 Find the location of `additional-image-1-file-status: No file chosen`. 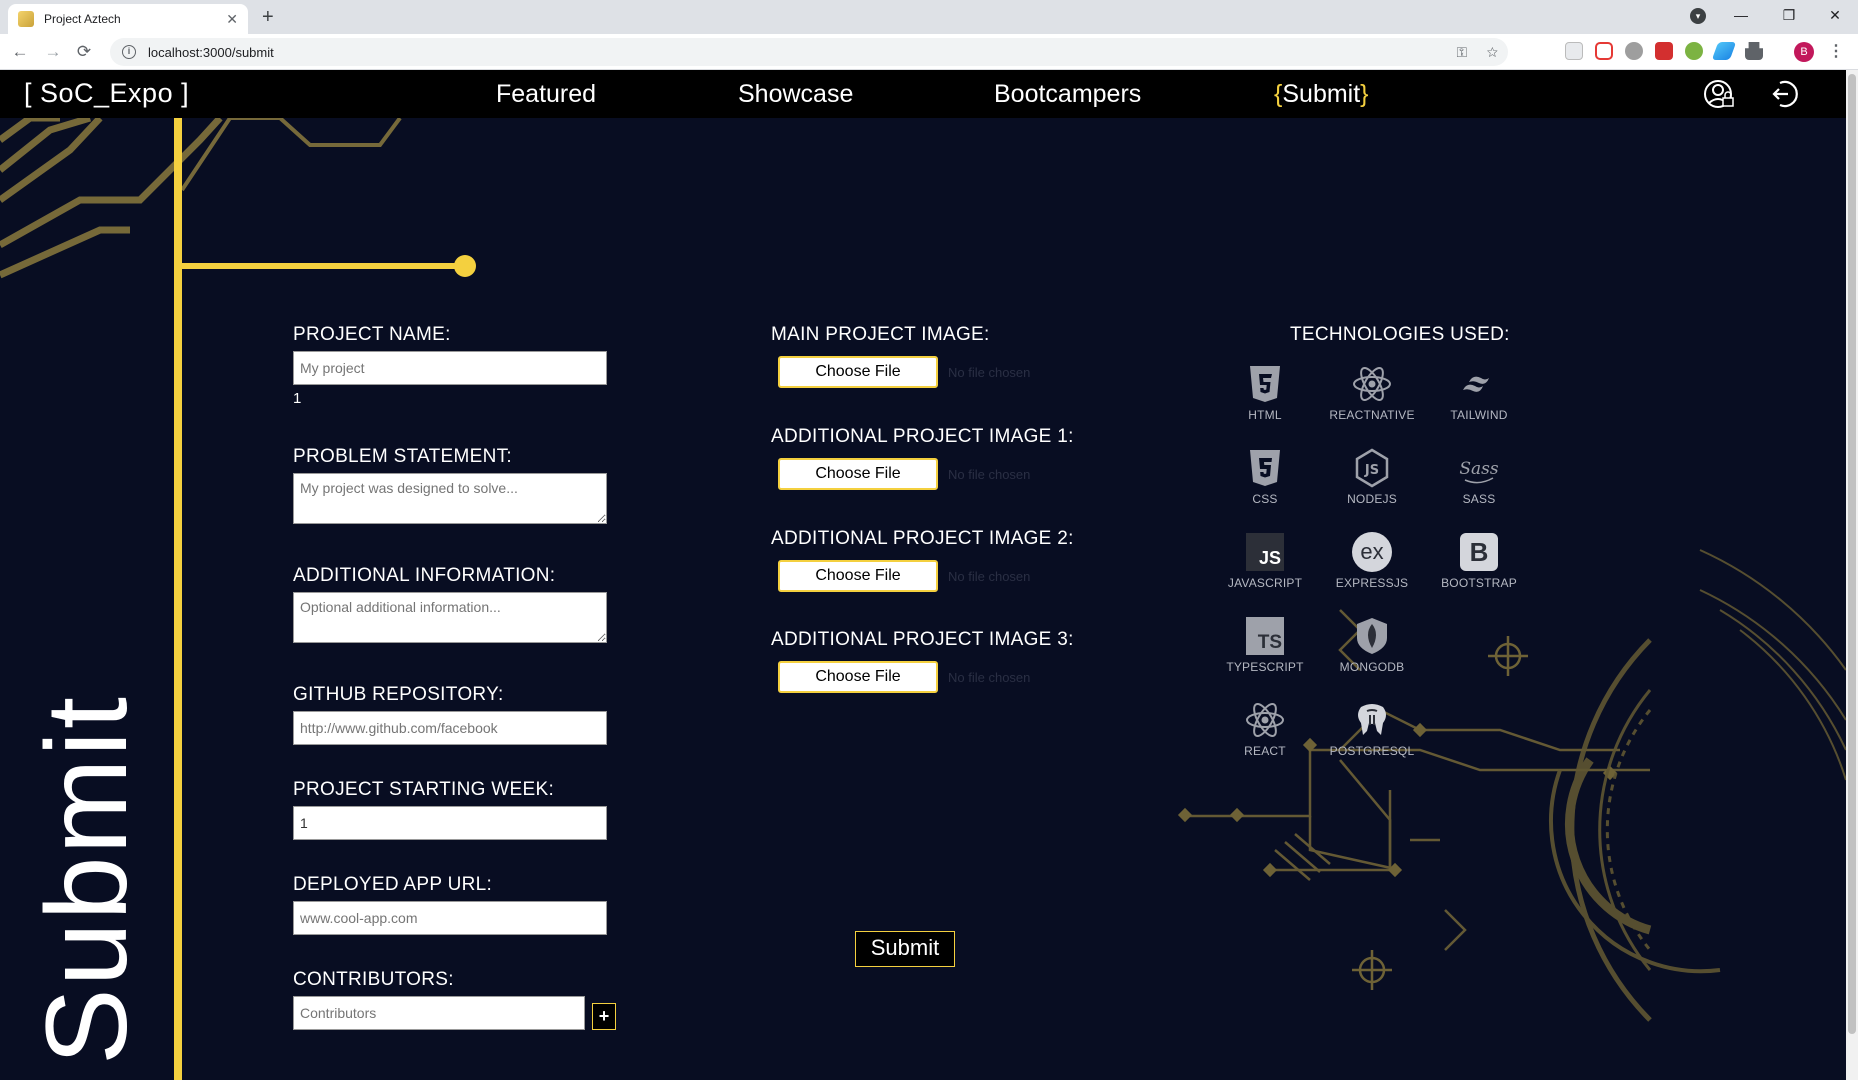

additional-image-1-file-status: No file chosen is located at coordinates (989, 474).